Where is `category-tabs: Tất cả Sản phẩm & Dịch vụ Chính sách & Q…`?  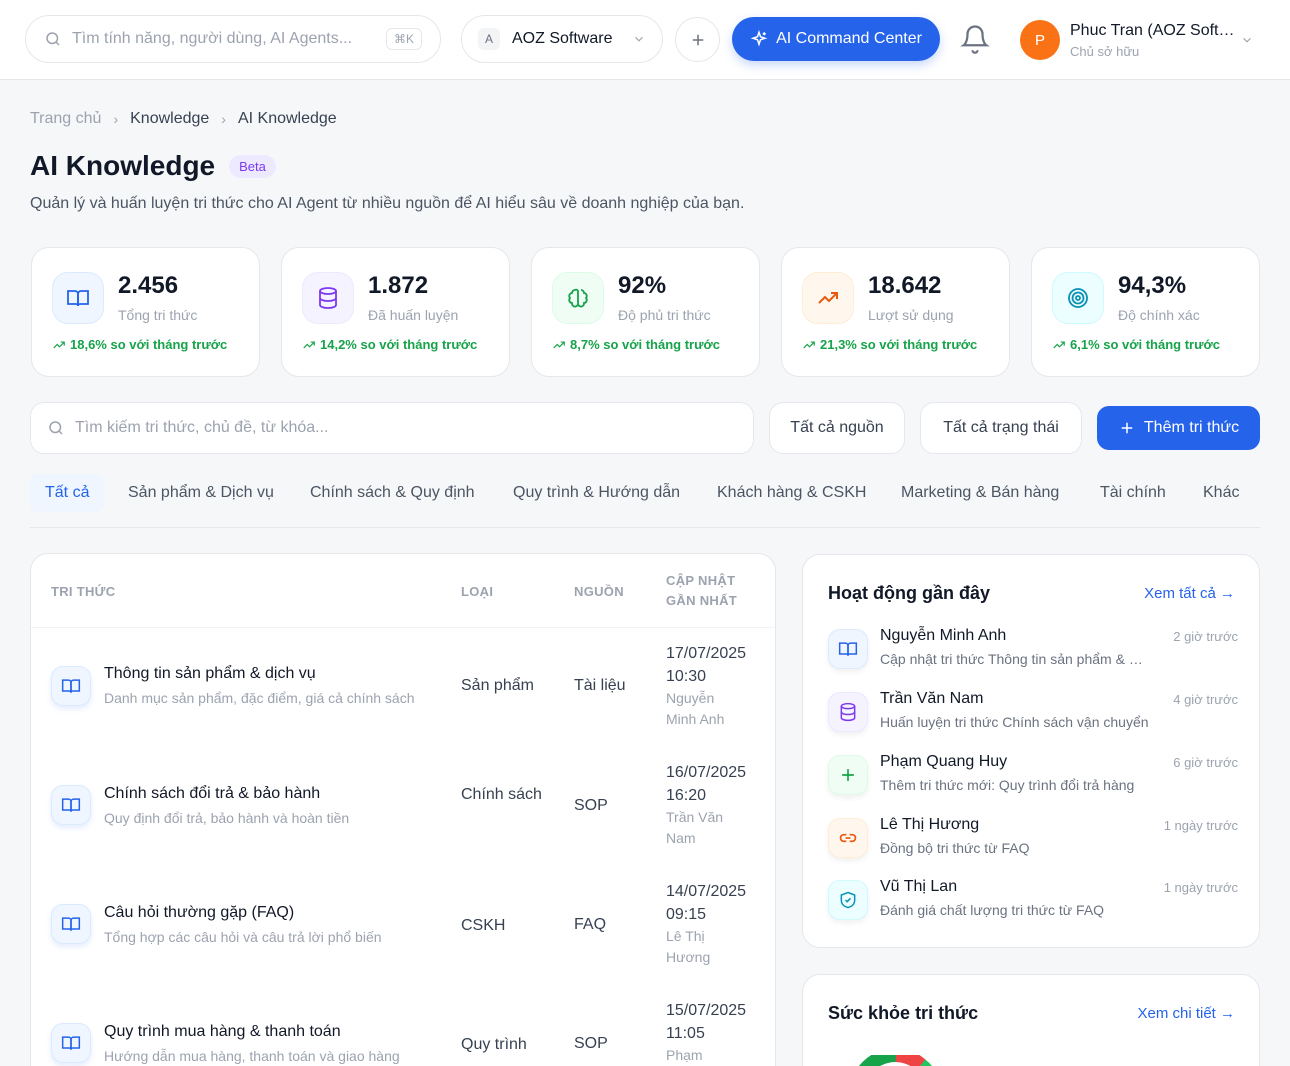 category-tabs: Tất cả Sản phẩm & Dịch vụ Chính sách & Q… is located at coordinates (645, 500).